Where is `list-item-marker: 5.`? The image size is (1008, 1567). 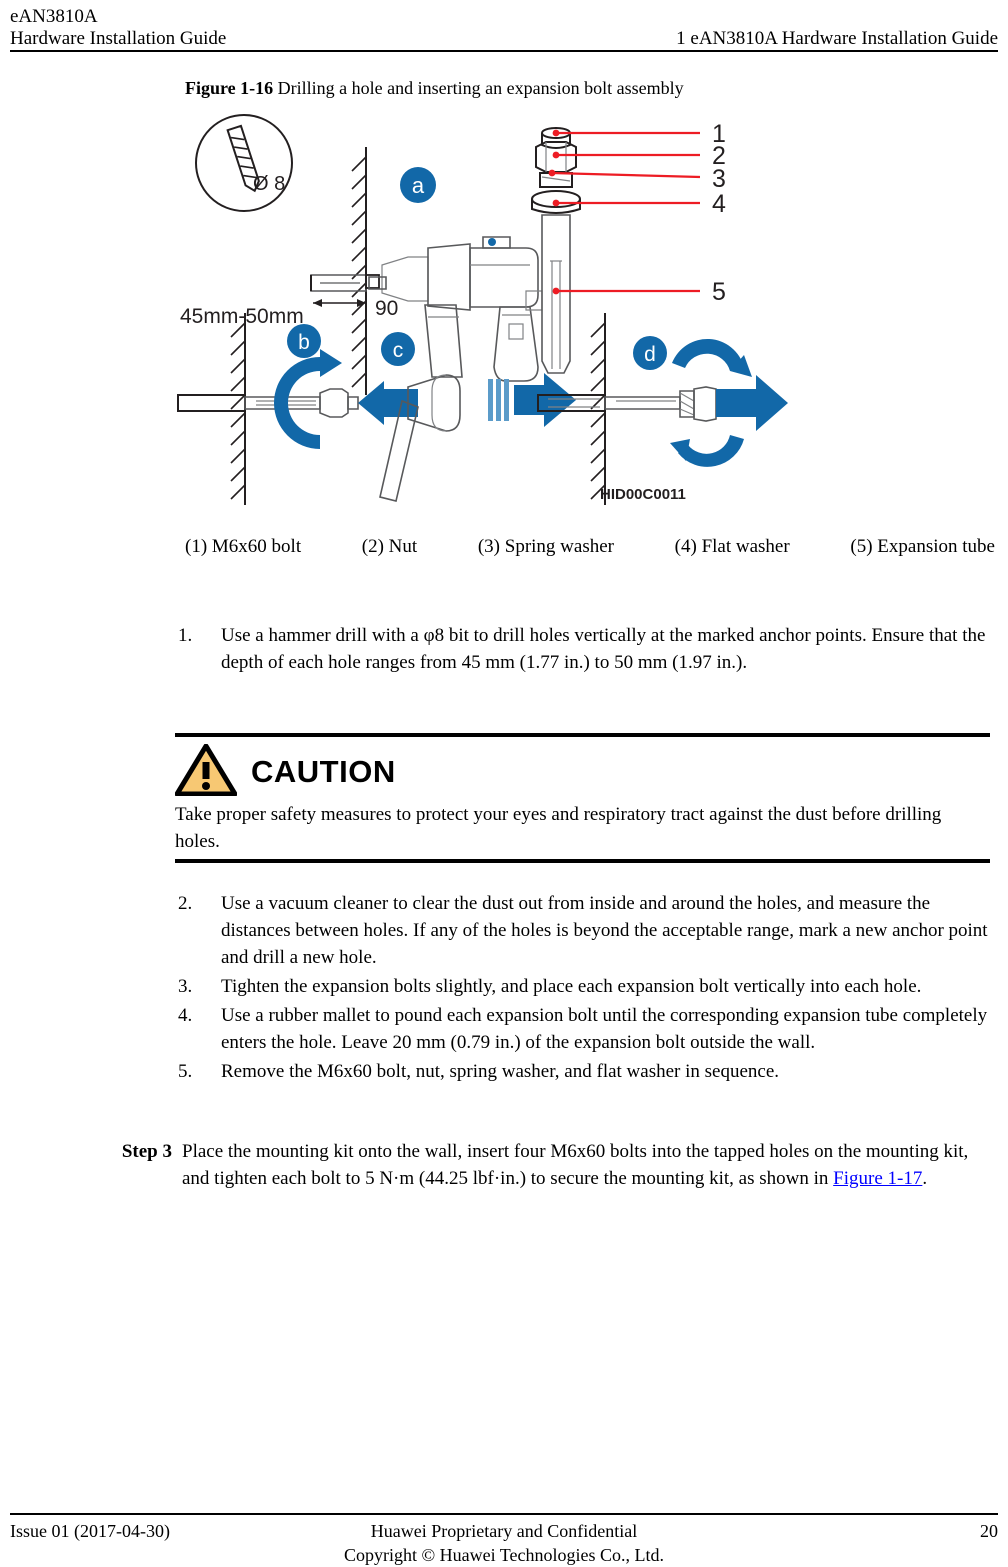
list-item-marker: 5. is located at coordinates (185, 1071).